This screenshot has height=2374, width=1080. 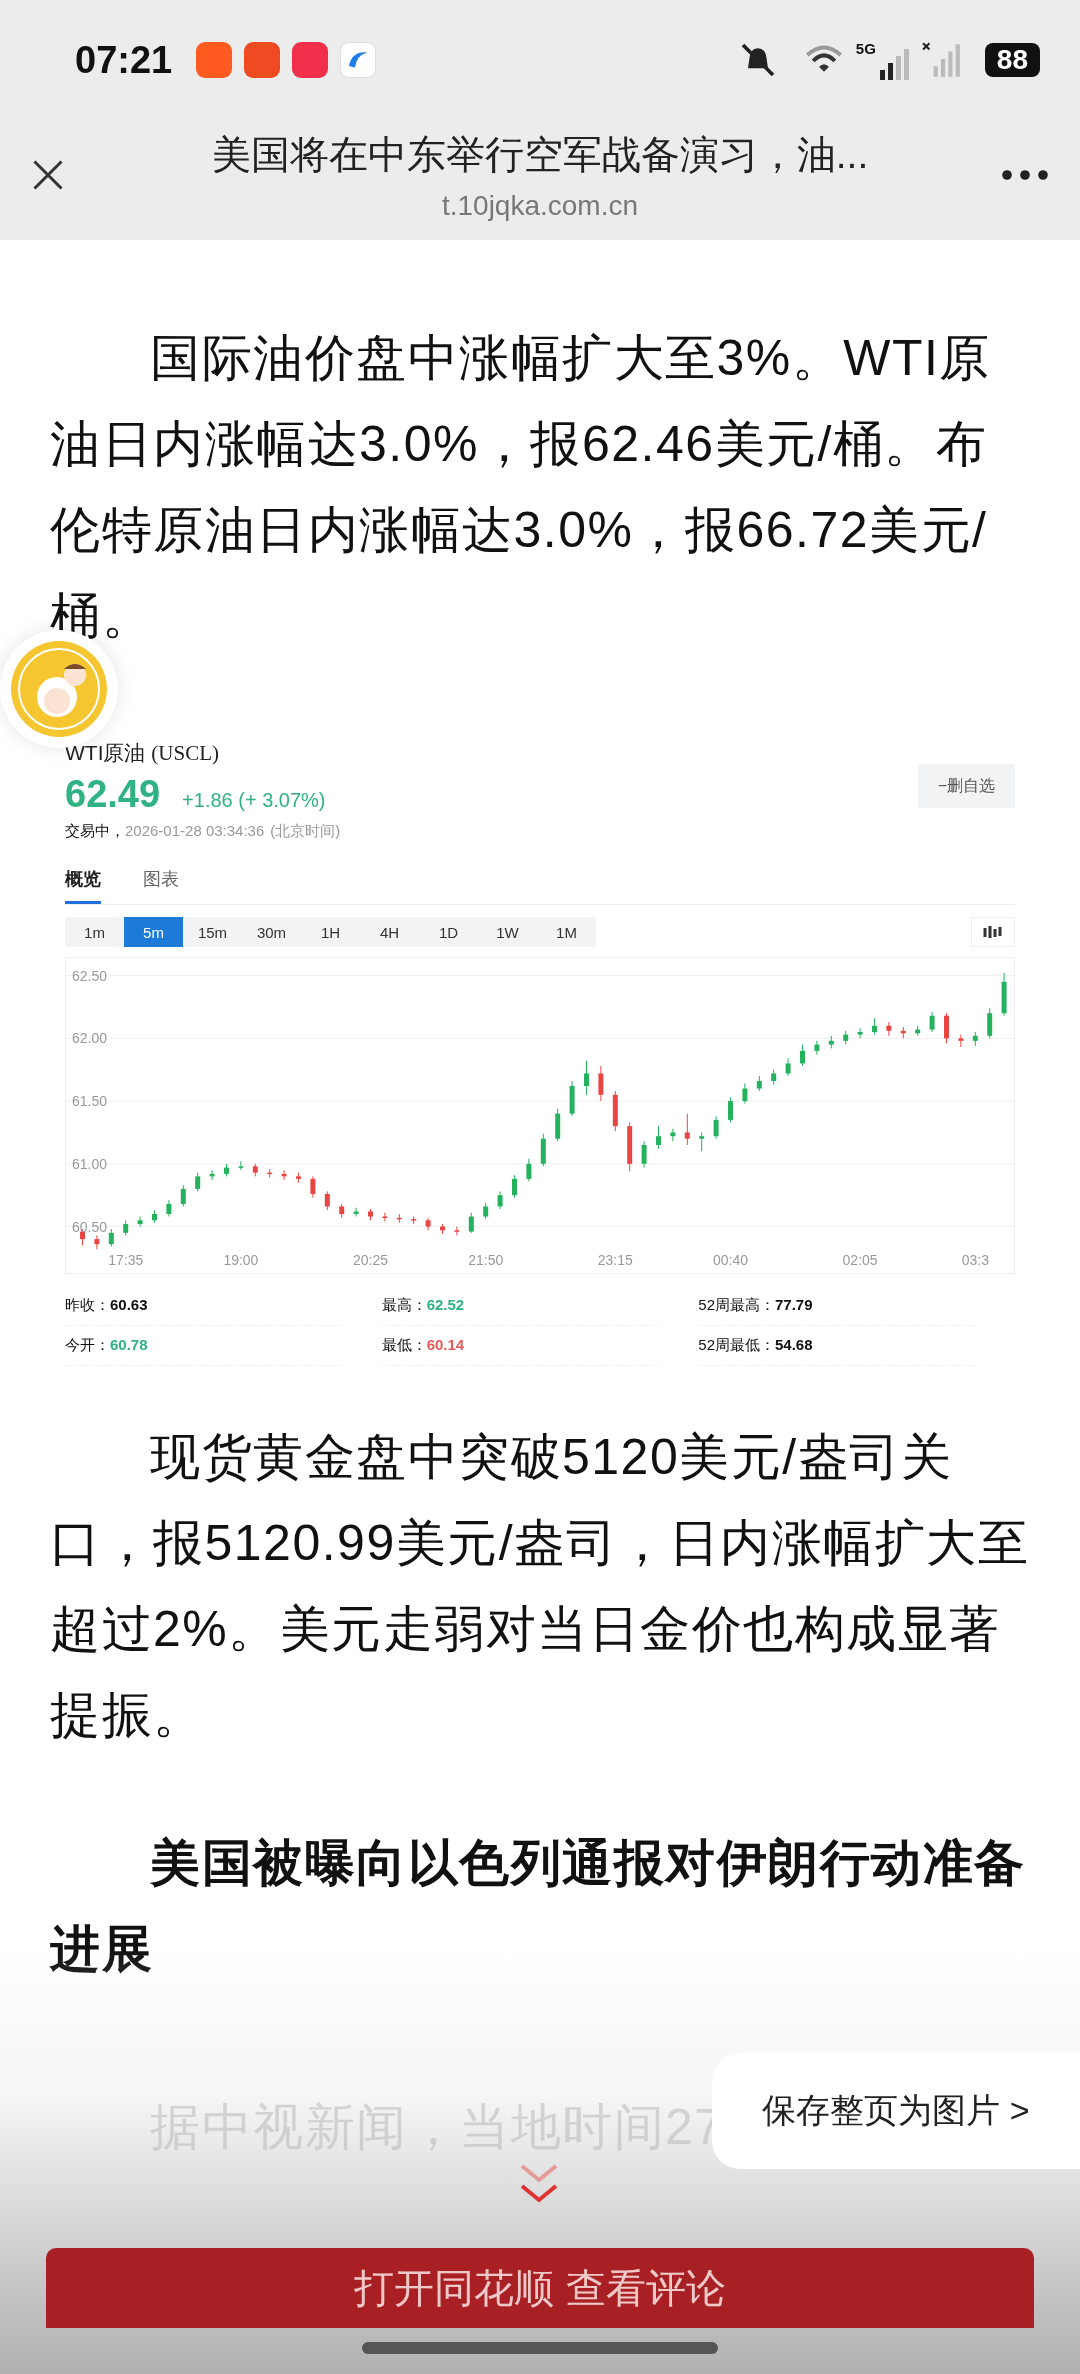 I want to click on axis-tick-label: 21:50, so click(x=486, y=1260).